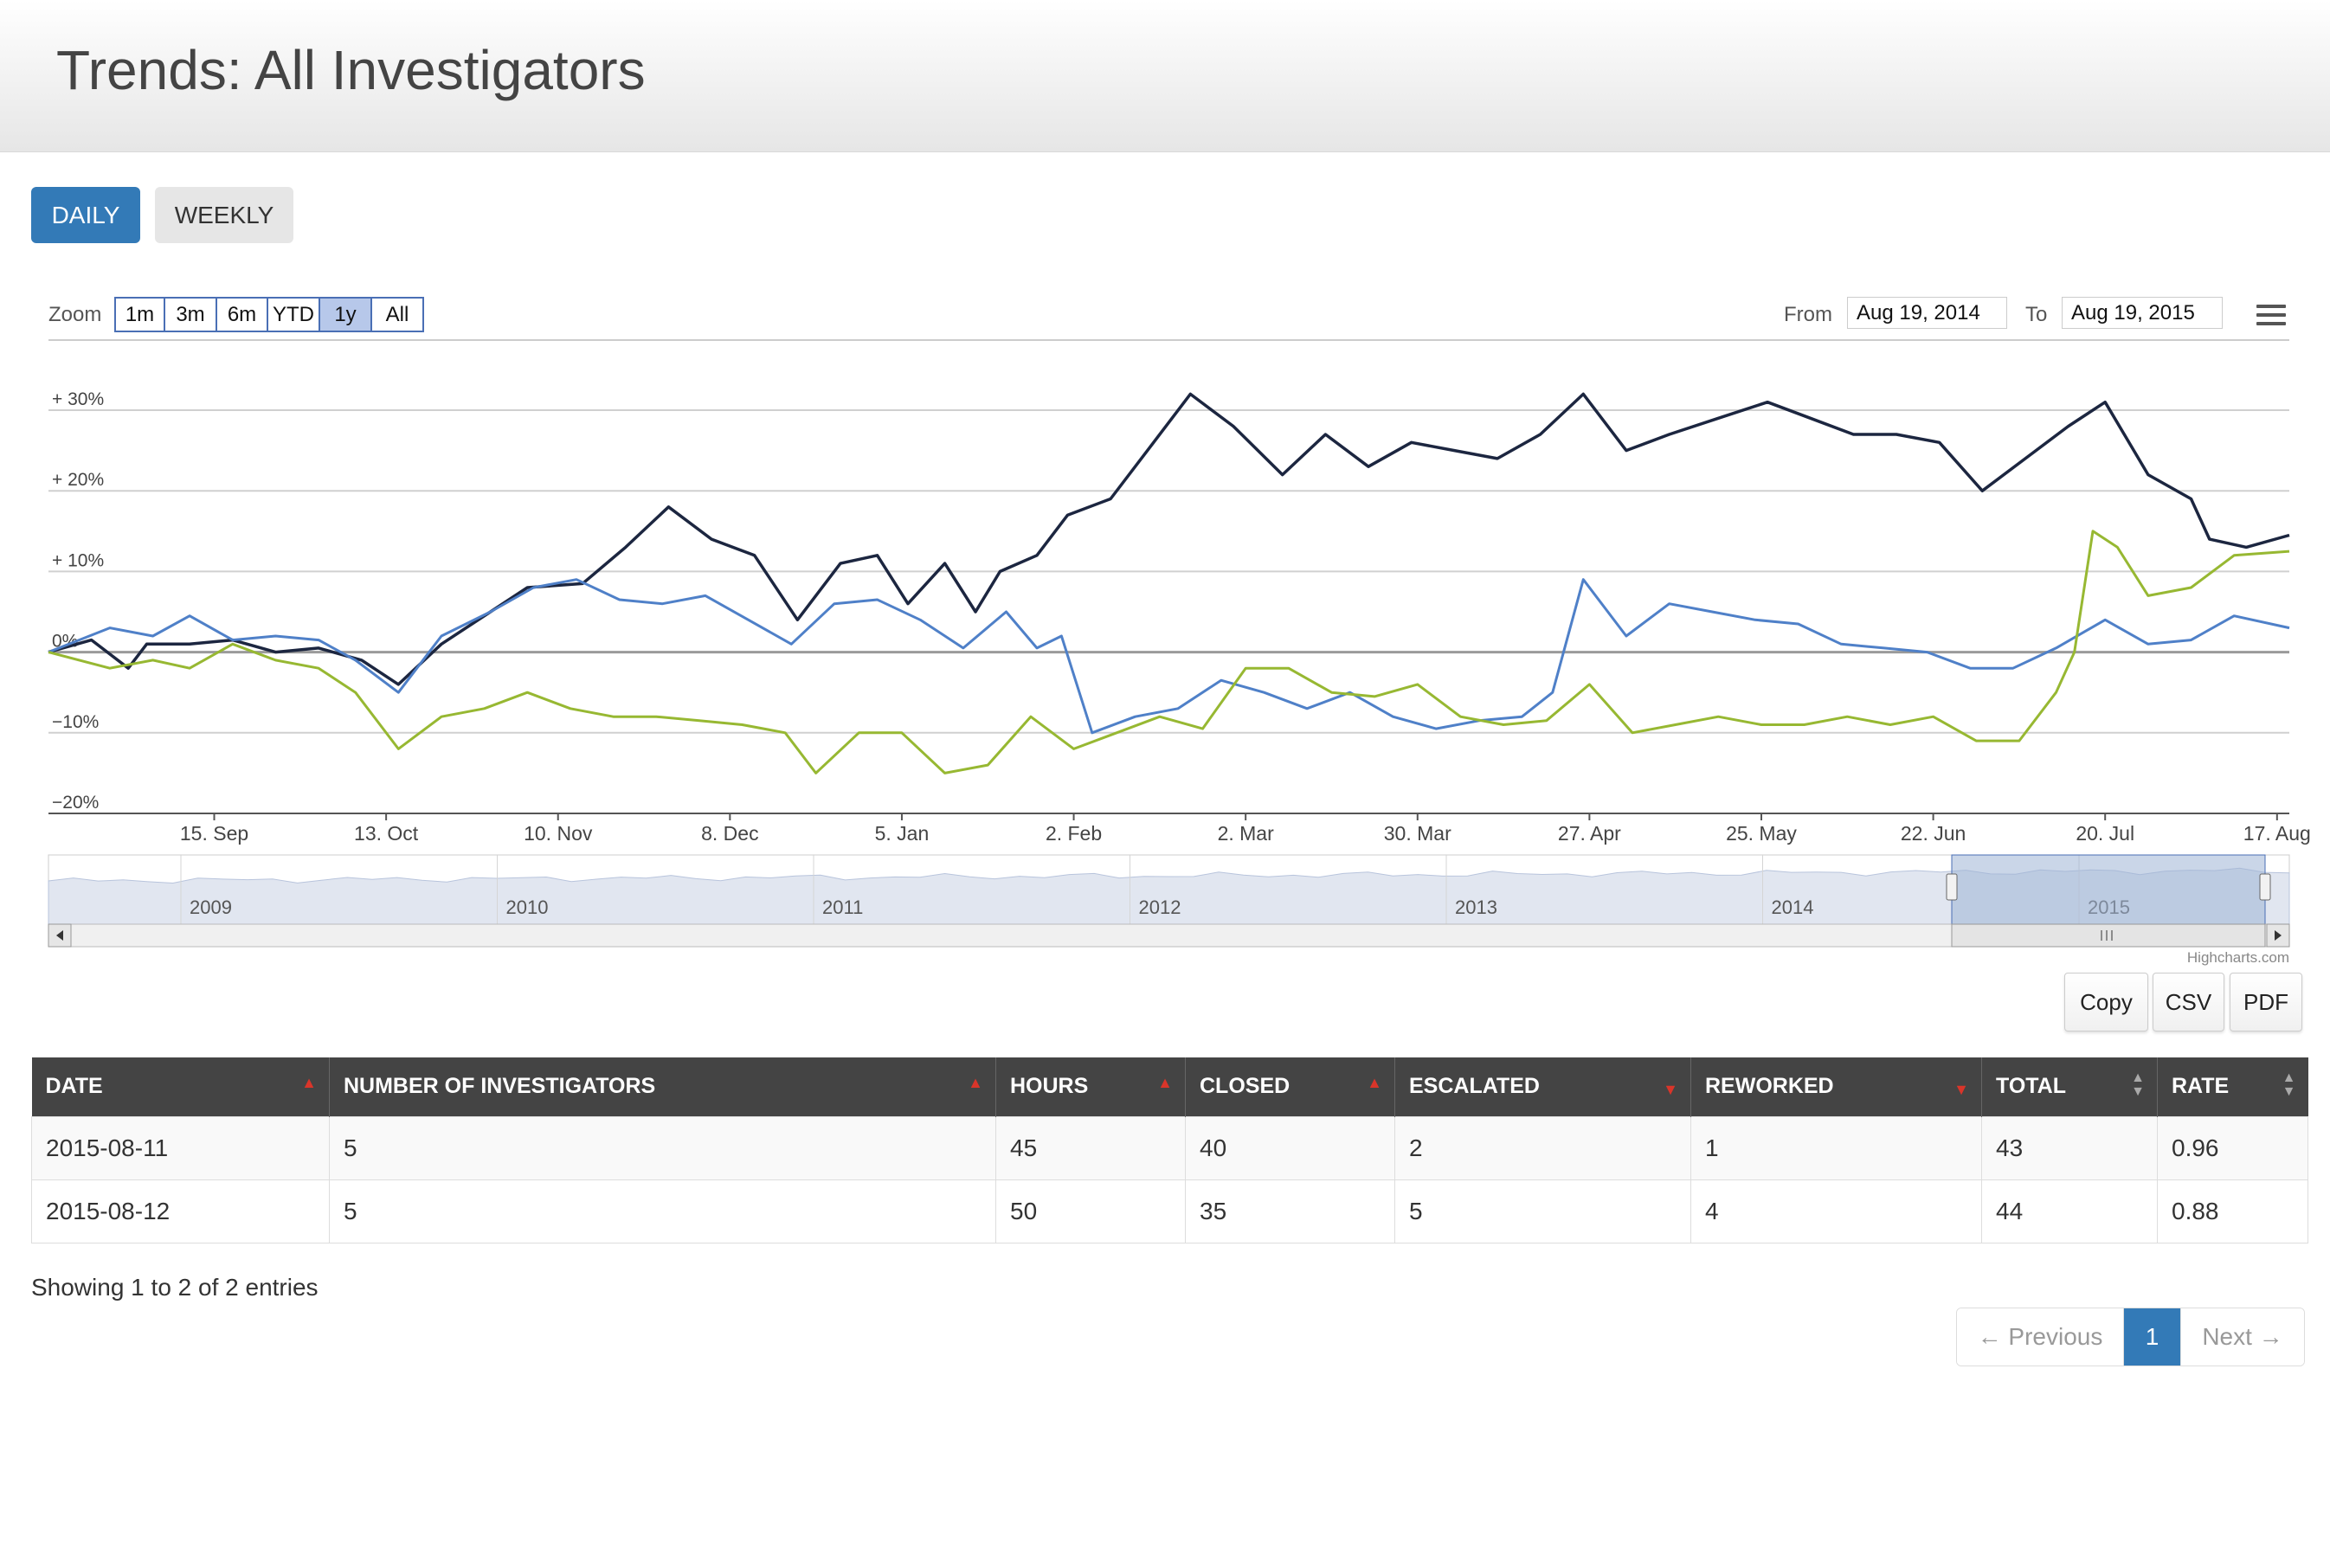 This screenshot has width=2330, height=1568. Describe the element at coordinates (75, 314) in the screenshot. I see `zoom-label: Zoom` at that location.